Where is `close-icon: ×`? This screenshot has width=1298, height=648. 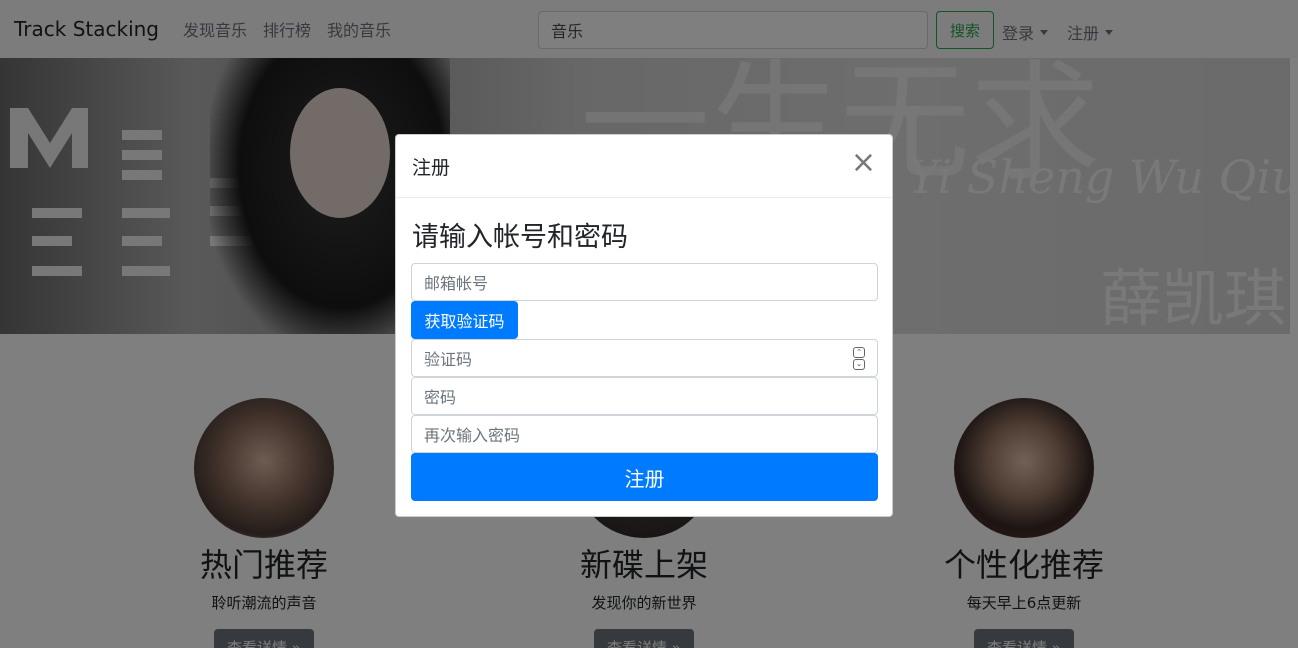 close-icon: × is located at coordinates (863, 163).